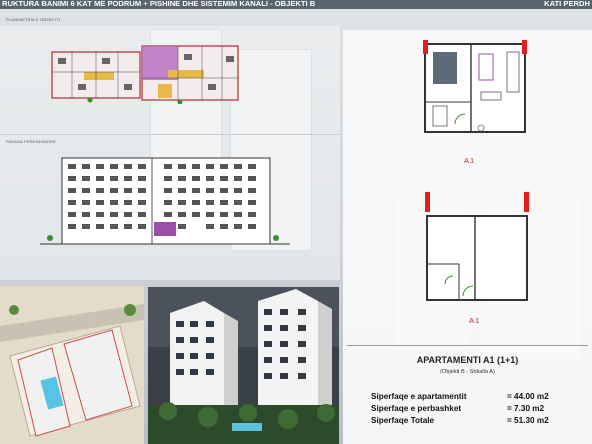 The image size is (592, 444). Describe the element at coordinates (145, 74) in the screenshot. I see `floor-plan-drawing` at that location.